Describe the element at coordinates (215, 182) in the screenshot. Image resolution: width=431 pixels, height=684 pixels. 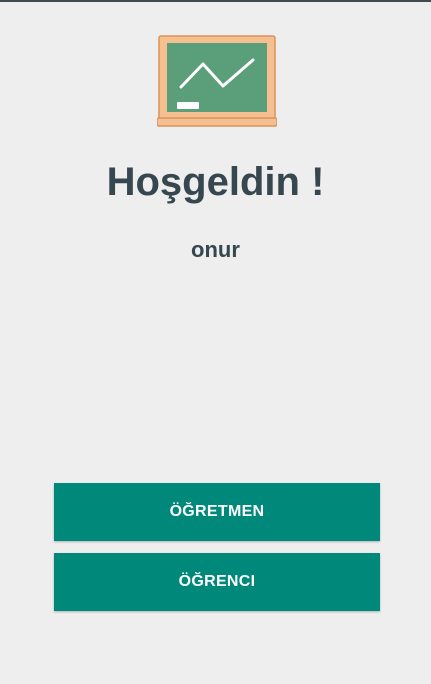
I see `welcome-title: Hoşgeldin !` at that location.